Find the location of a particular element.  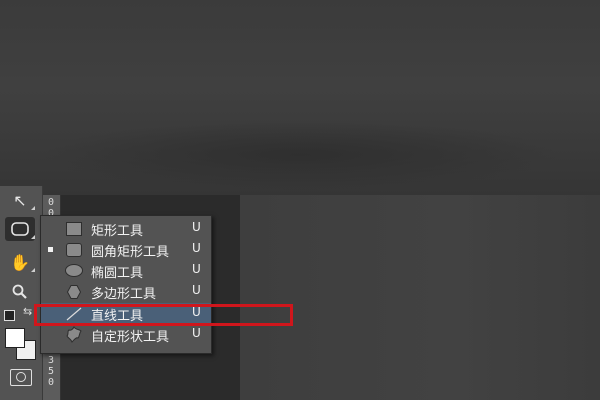

hand-icon: ✋ is located at coordinates (20, 262).